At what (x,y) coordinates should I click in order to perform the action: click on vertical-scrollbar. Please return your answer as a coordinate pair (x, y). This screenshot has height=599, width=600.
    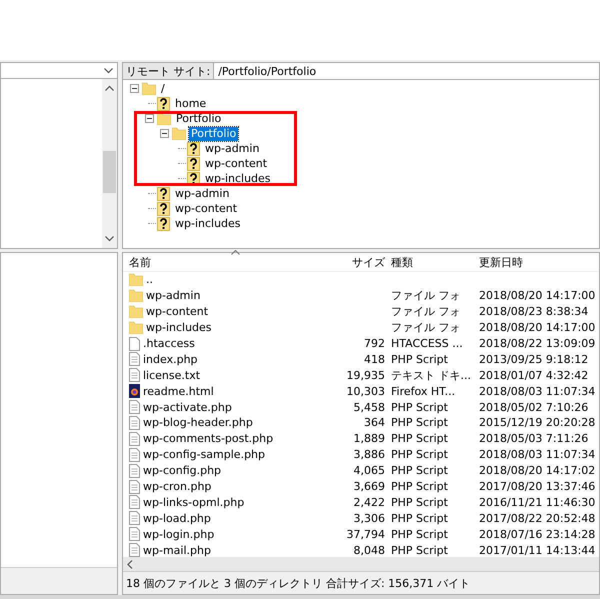
    Looking at the image, I should click on (109, 163).